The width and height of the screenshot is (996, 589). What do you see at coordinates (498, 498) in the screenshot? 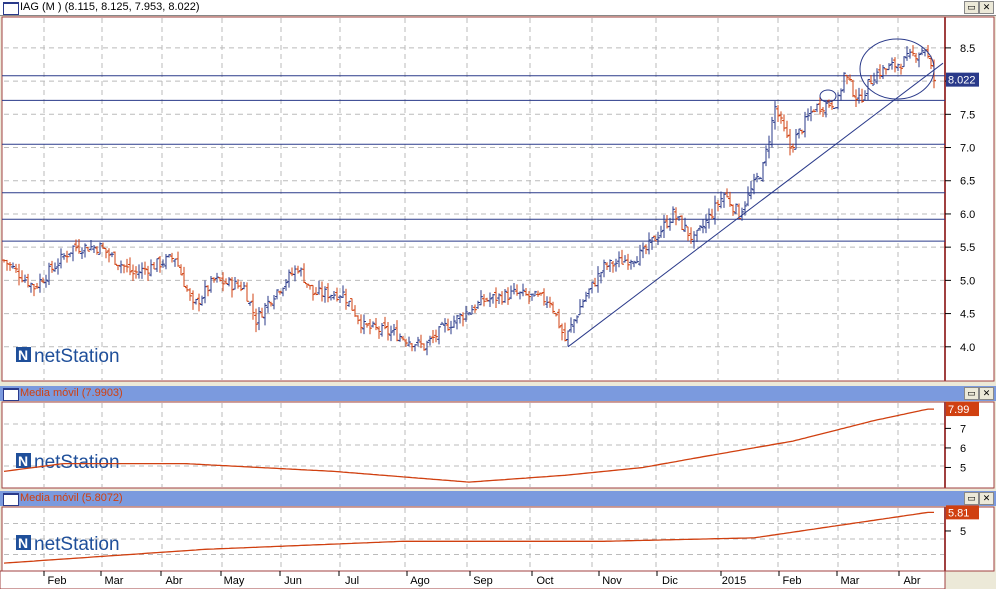
I see `ma2-titlebar: Media móvil (5.8072) ▭ ✕` at bounding box center [498, 498].